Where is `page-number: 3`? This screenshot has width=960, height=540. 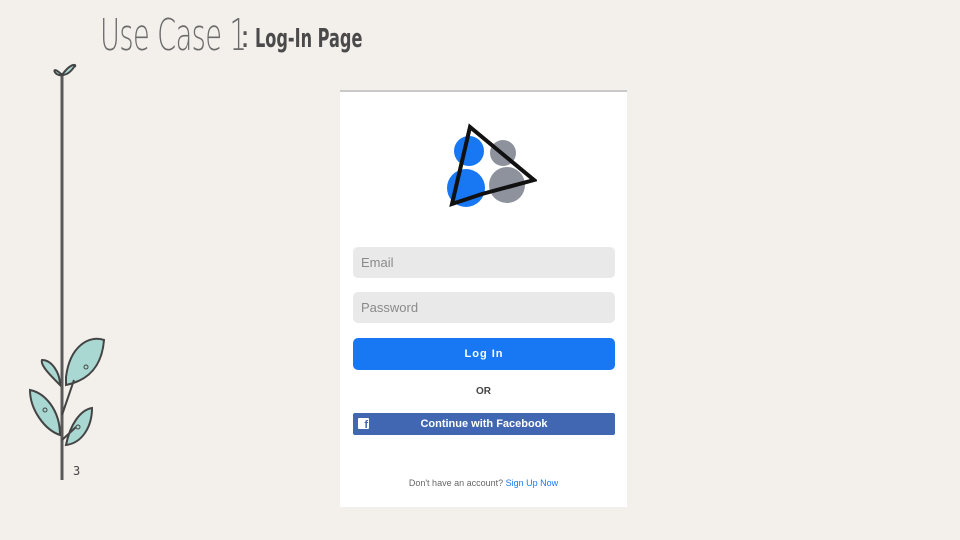 page-number: 3 is located at coordinates (77, 471).